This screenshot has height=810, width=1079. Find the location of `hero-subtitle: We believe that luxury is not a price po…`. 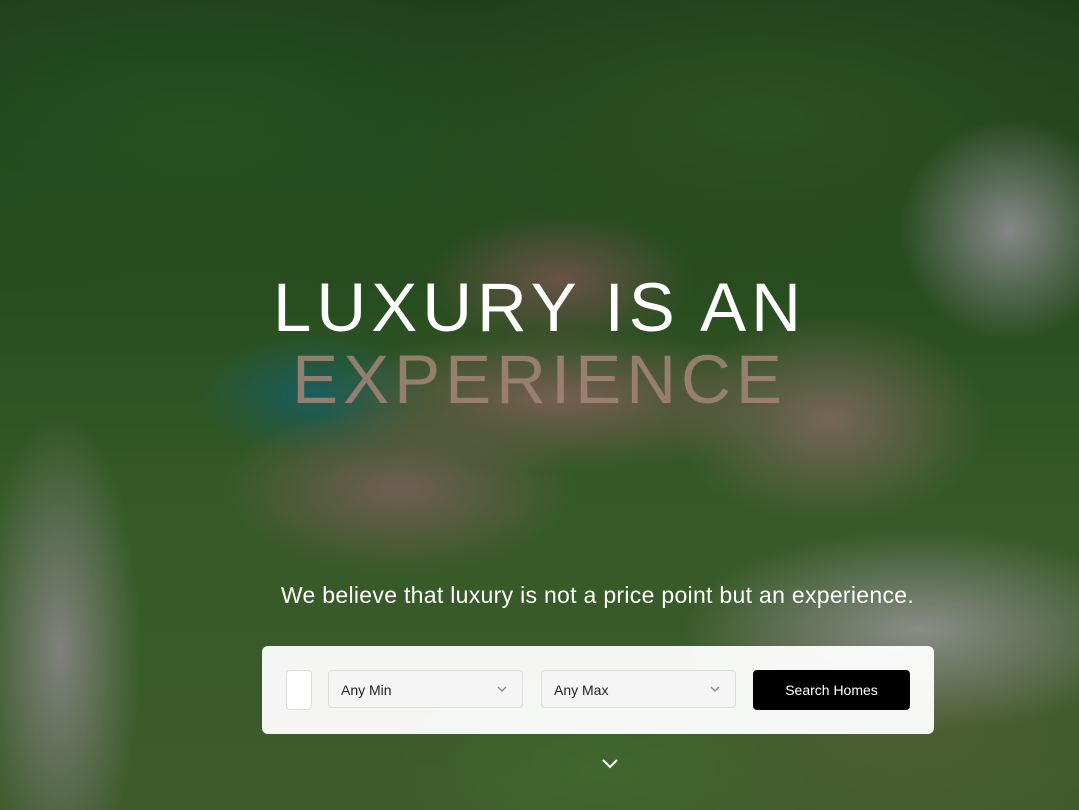

hero-subtitle: We believe that luxury is not a price po… is located at coordinates (597, 595).